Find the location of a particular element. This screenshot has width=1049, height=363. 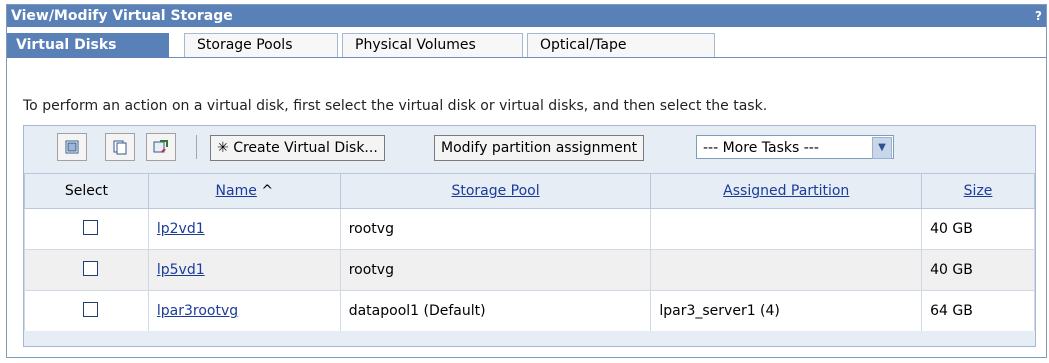

window-title-bar: View/Modify Virtual Storage ? is located at coordinates (526, 16).